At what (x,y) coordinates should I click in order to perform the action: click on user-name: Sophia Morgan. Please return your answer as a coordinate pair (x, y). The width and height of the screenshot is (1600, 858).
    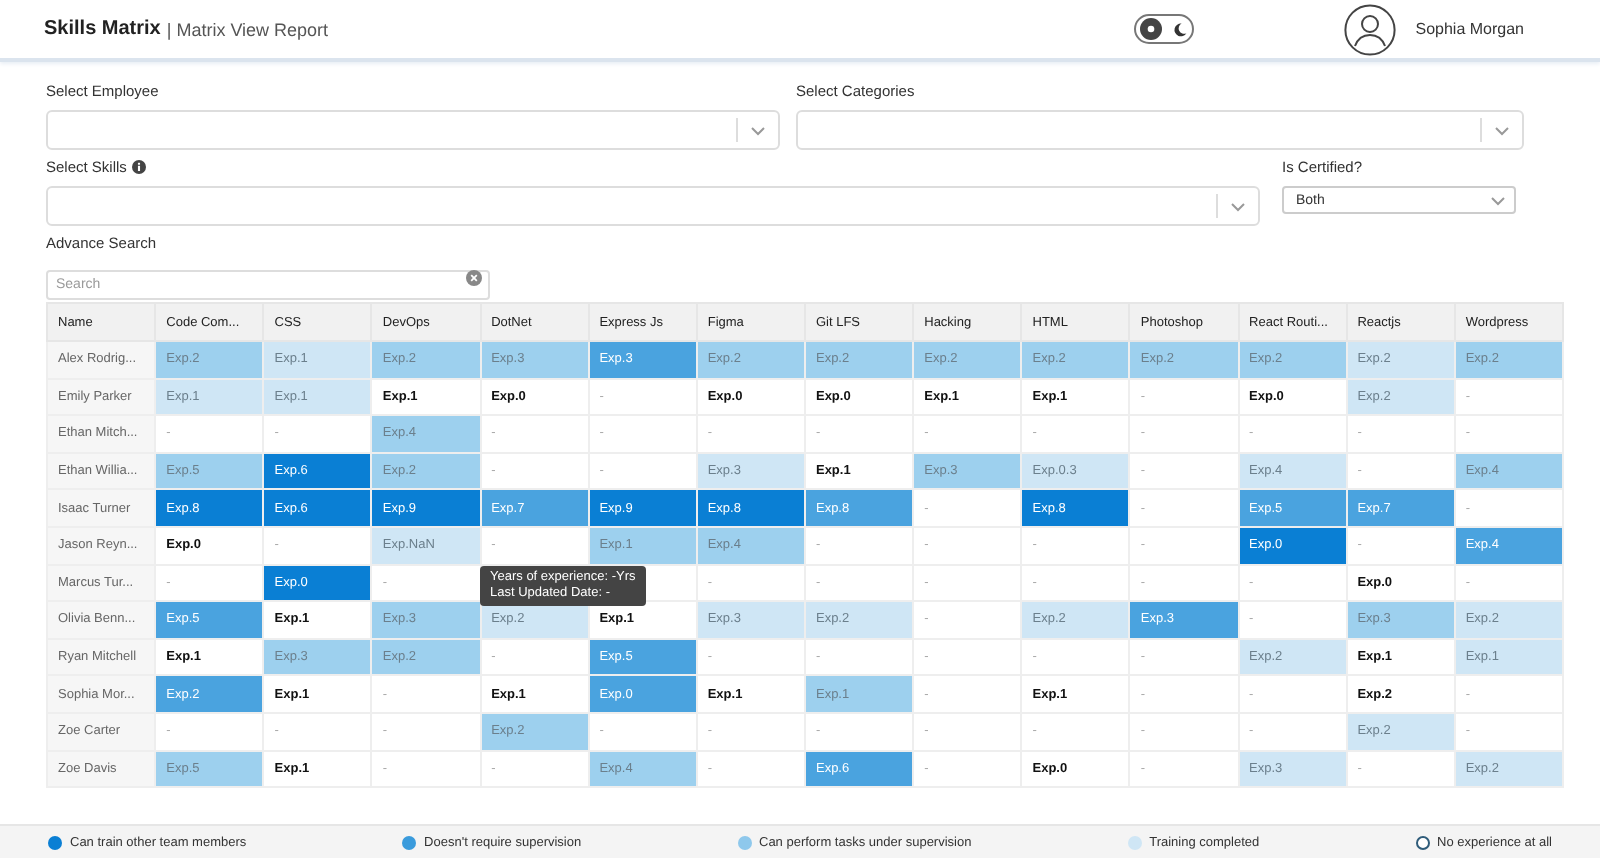
    Looking at the image, I should click on (1469, 29).